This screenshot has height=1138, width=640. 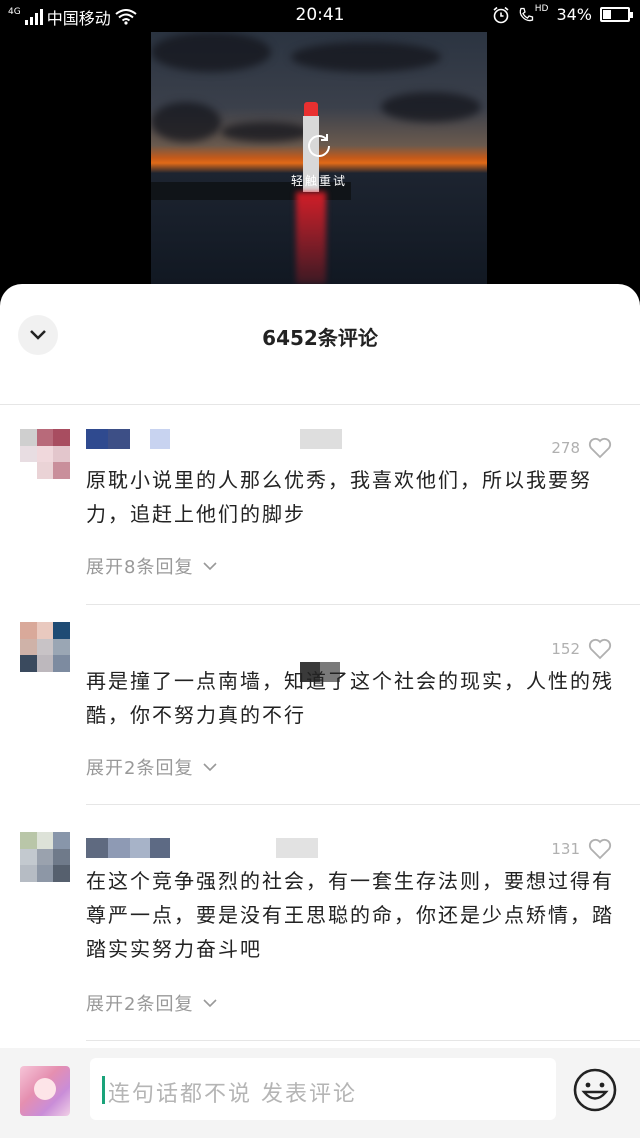 What do you see at coordinates (103, 1090) in the screenshot?
I see `text-cursor` at bounding box center [103, 1090].